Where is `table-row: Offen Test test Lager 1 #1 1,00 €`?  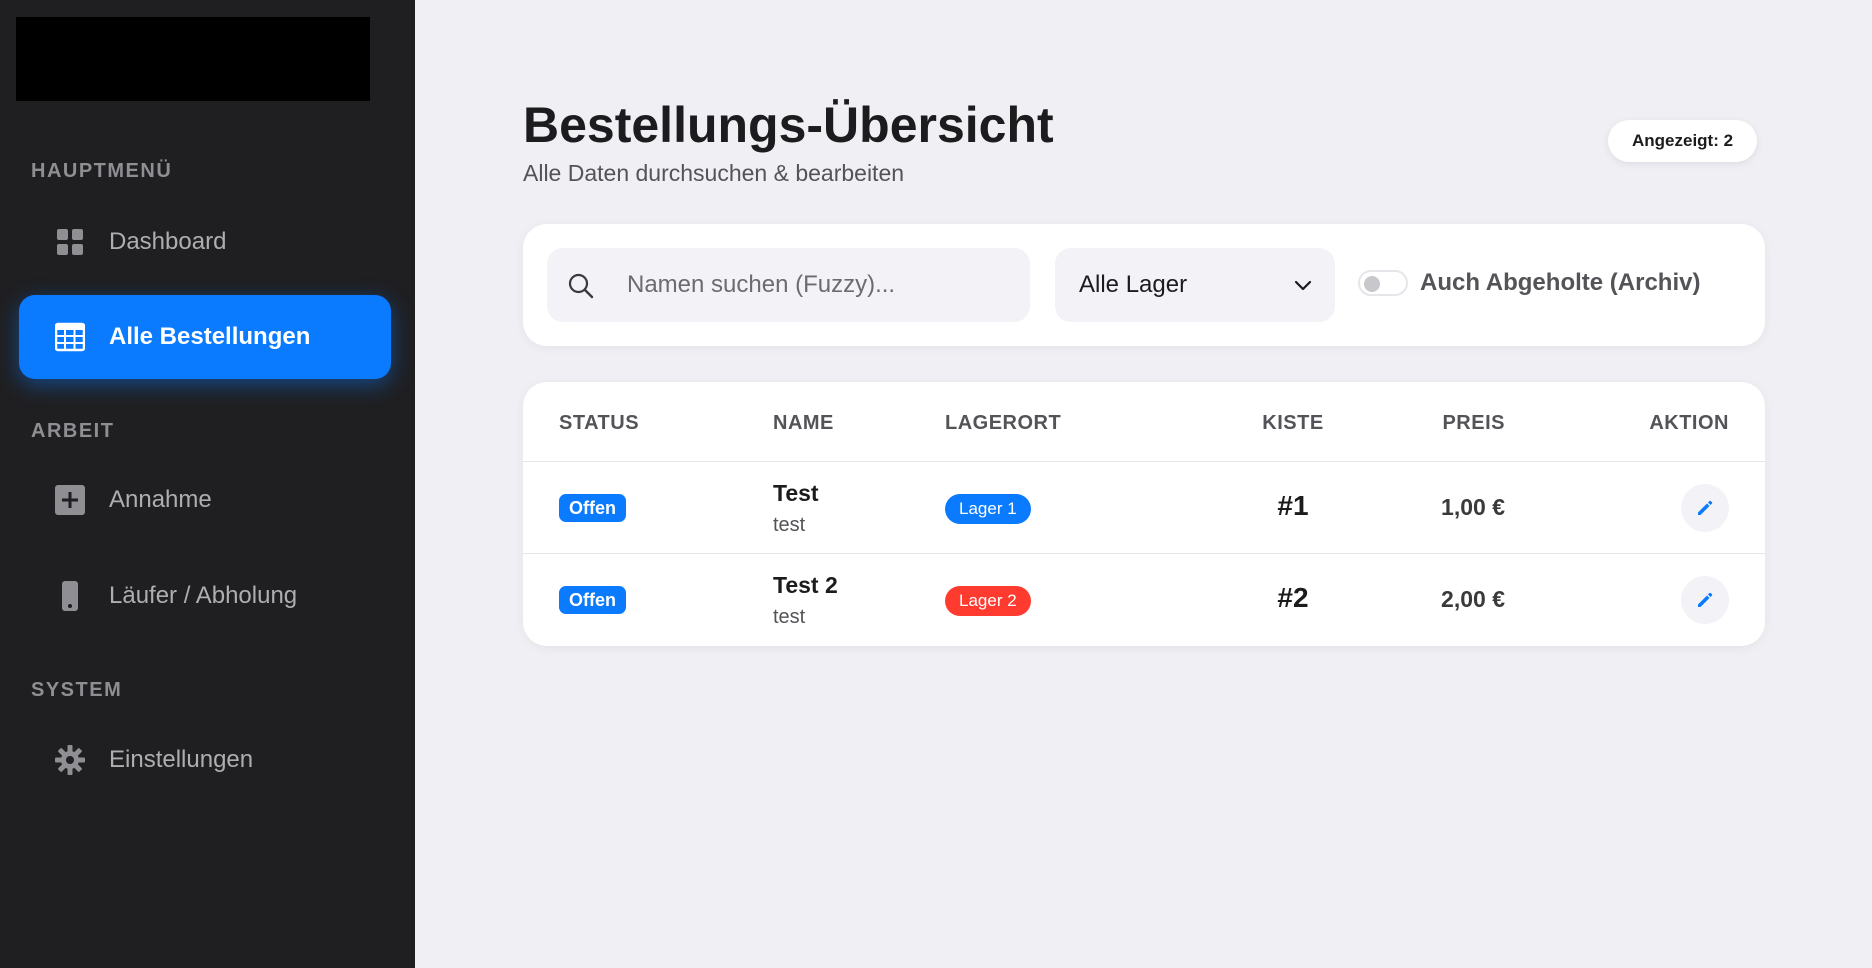 table-row: Offen Test test Lager 1 #1 1,00 € is located at coordinates (1144, 507).